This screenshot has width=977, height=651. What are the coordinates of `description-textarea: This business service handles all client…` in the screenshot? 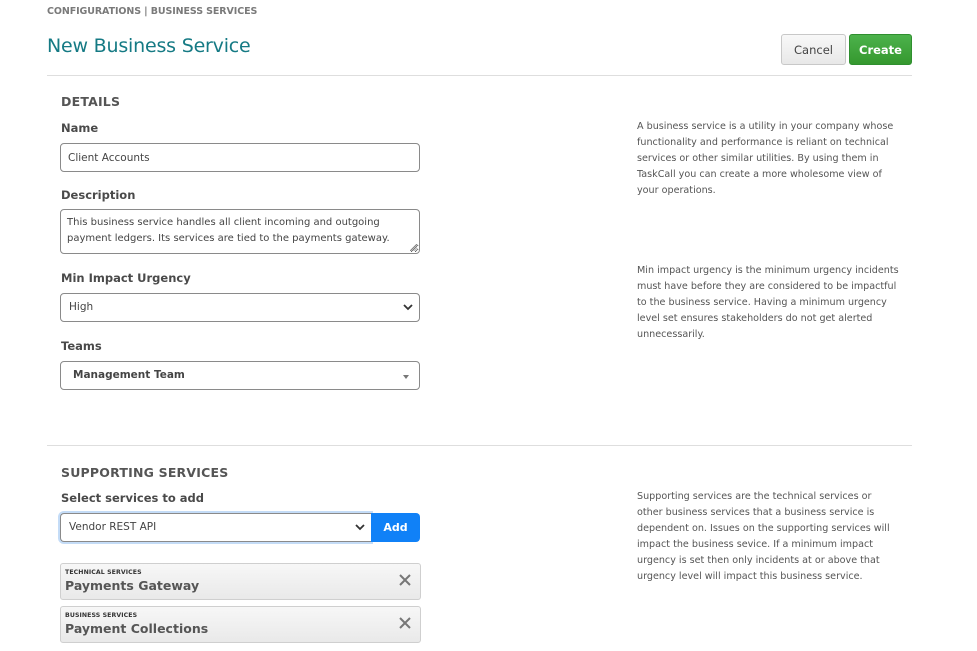 It's located at (240, 231).